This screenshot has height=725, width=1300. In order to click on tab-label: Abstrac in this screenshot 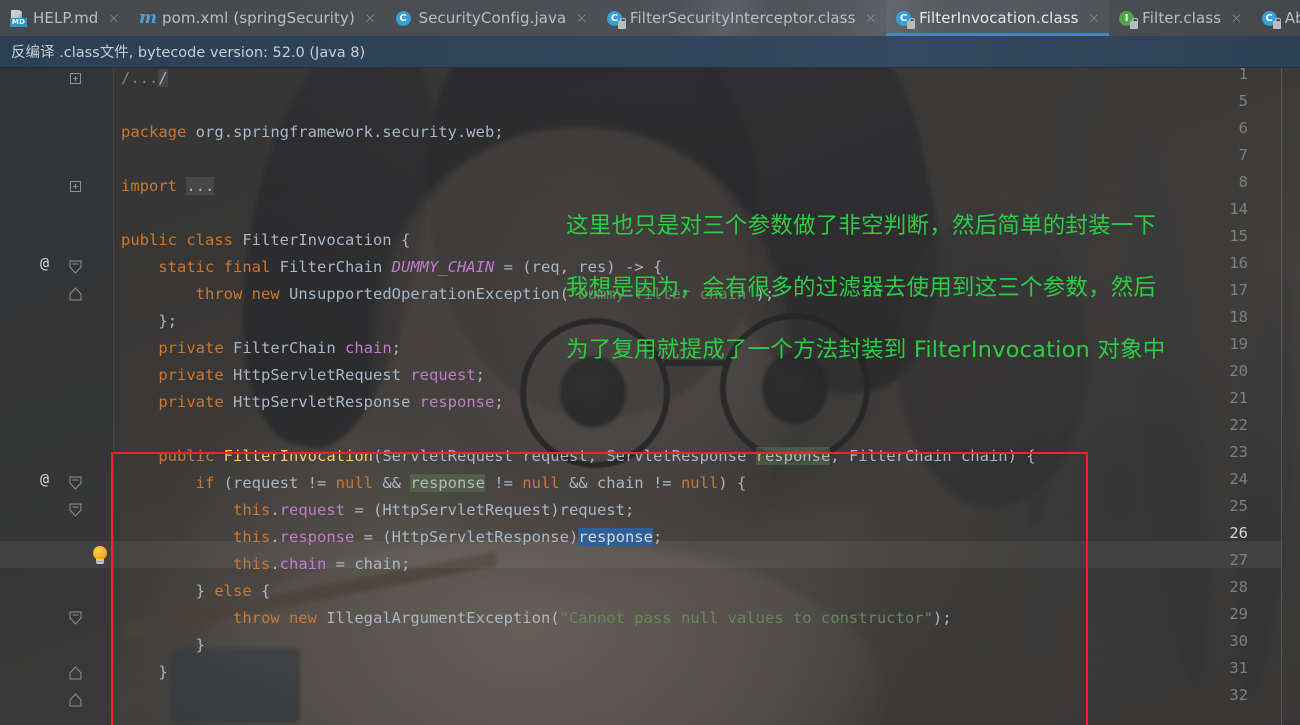, I will do `click(1292, 18)`.